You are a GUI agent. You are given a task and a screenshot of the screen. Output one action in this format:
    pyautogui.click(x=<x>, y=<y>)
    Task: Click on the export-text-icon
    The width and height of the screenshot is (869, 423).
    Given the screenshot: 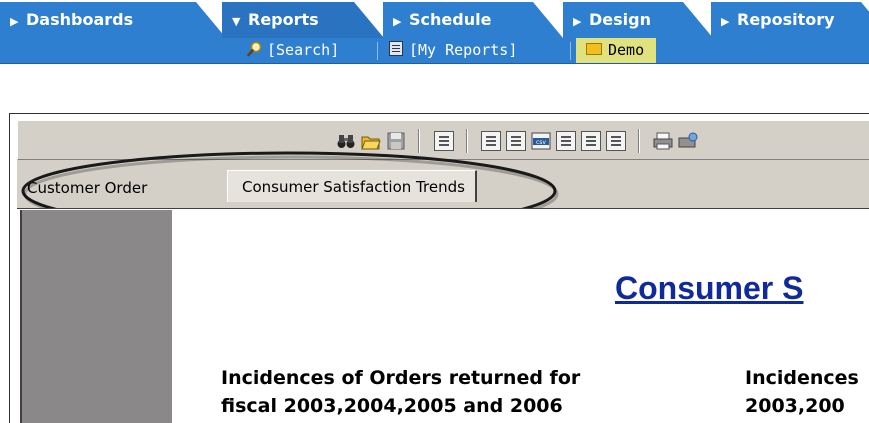 What is the action you would take?
    pyautogui.click(x=566, y=141)
    